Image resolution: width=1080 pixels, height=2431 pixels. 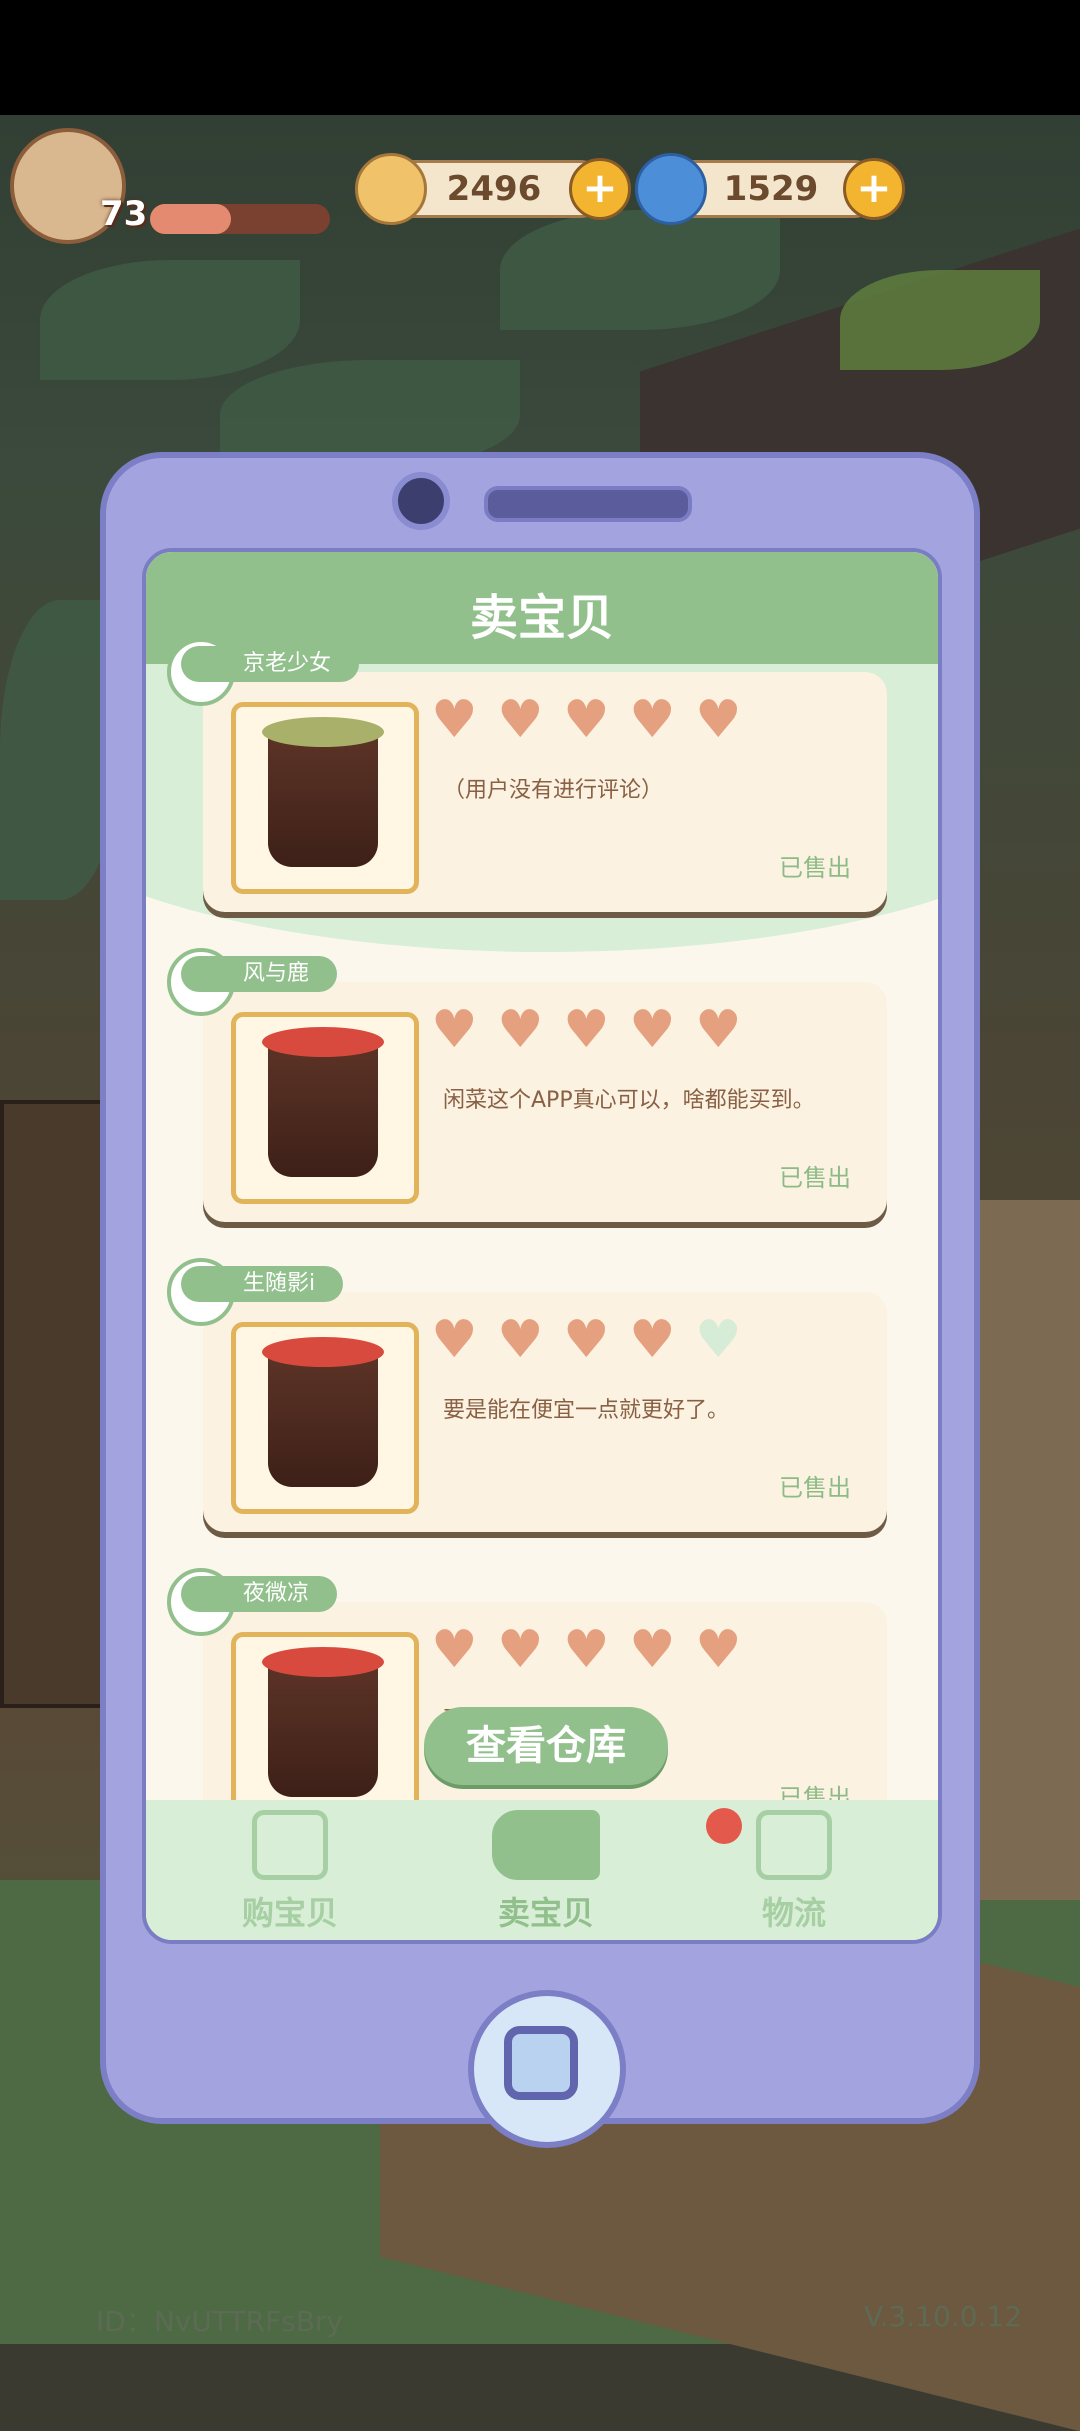 I want to click on add-gems-button: +, so click(x=874, y=189).